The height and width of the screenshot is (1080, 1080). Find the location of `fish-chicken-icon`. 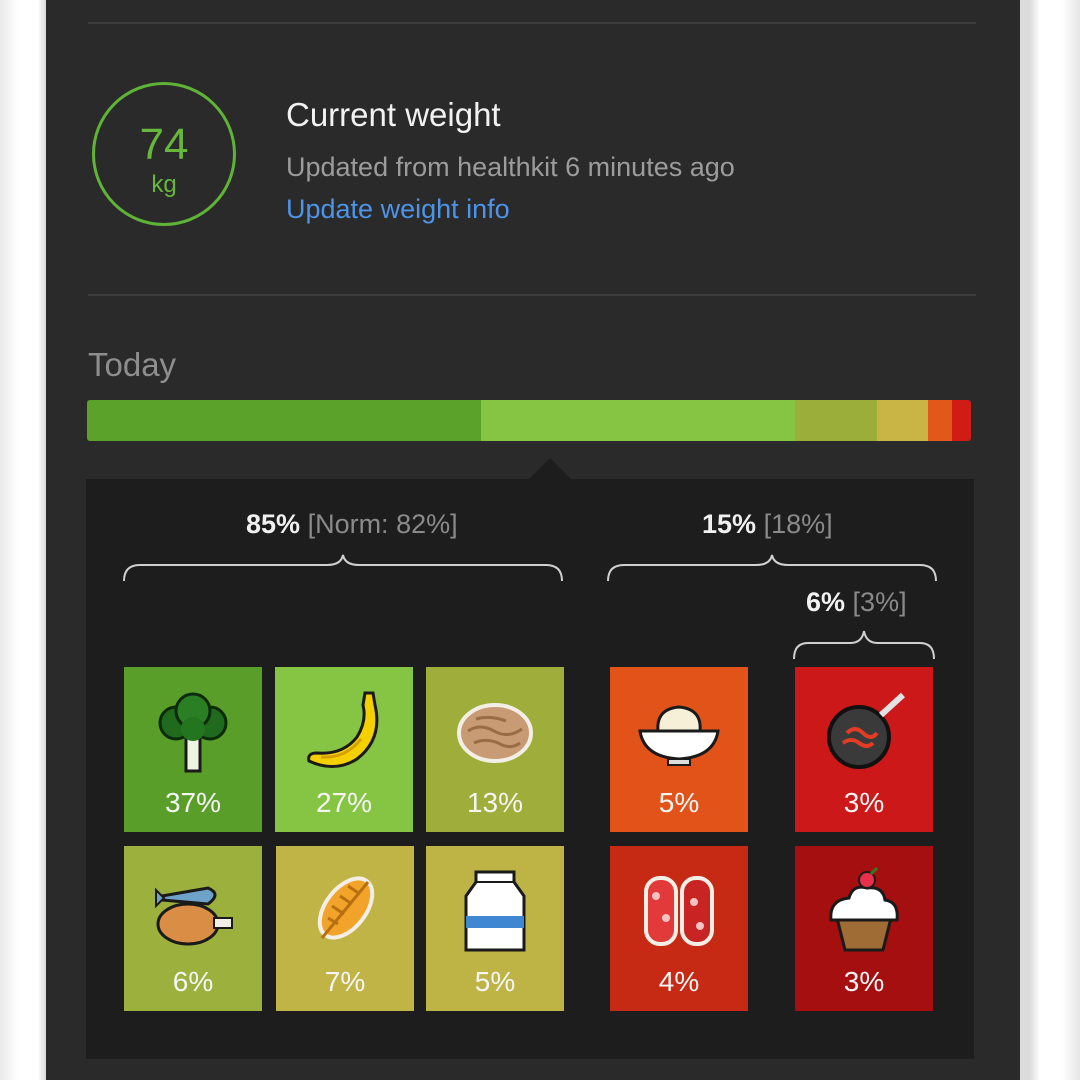

fish-chicken-icon is located at coordinates (194, 916).